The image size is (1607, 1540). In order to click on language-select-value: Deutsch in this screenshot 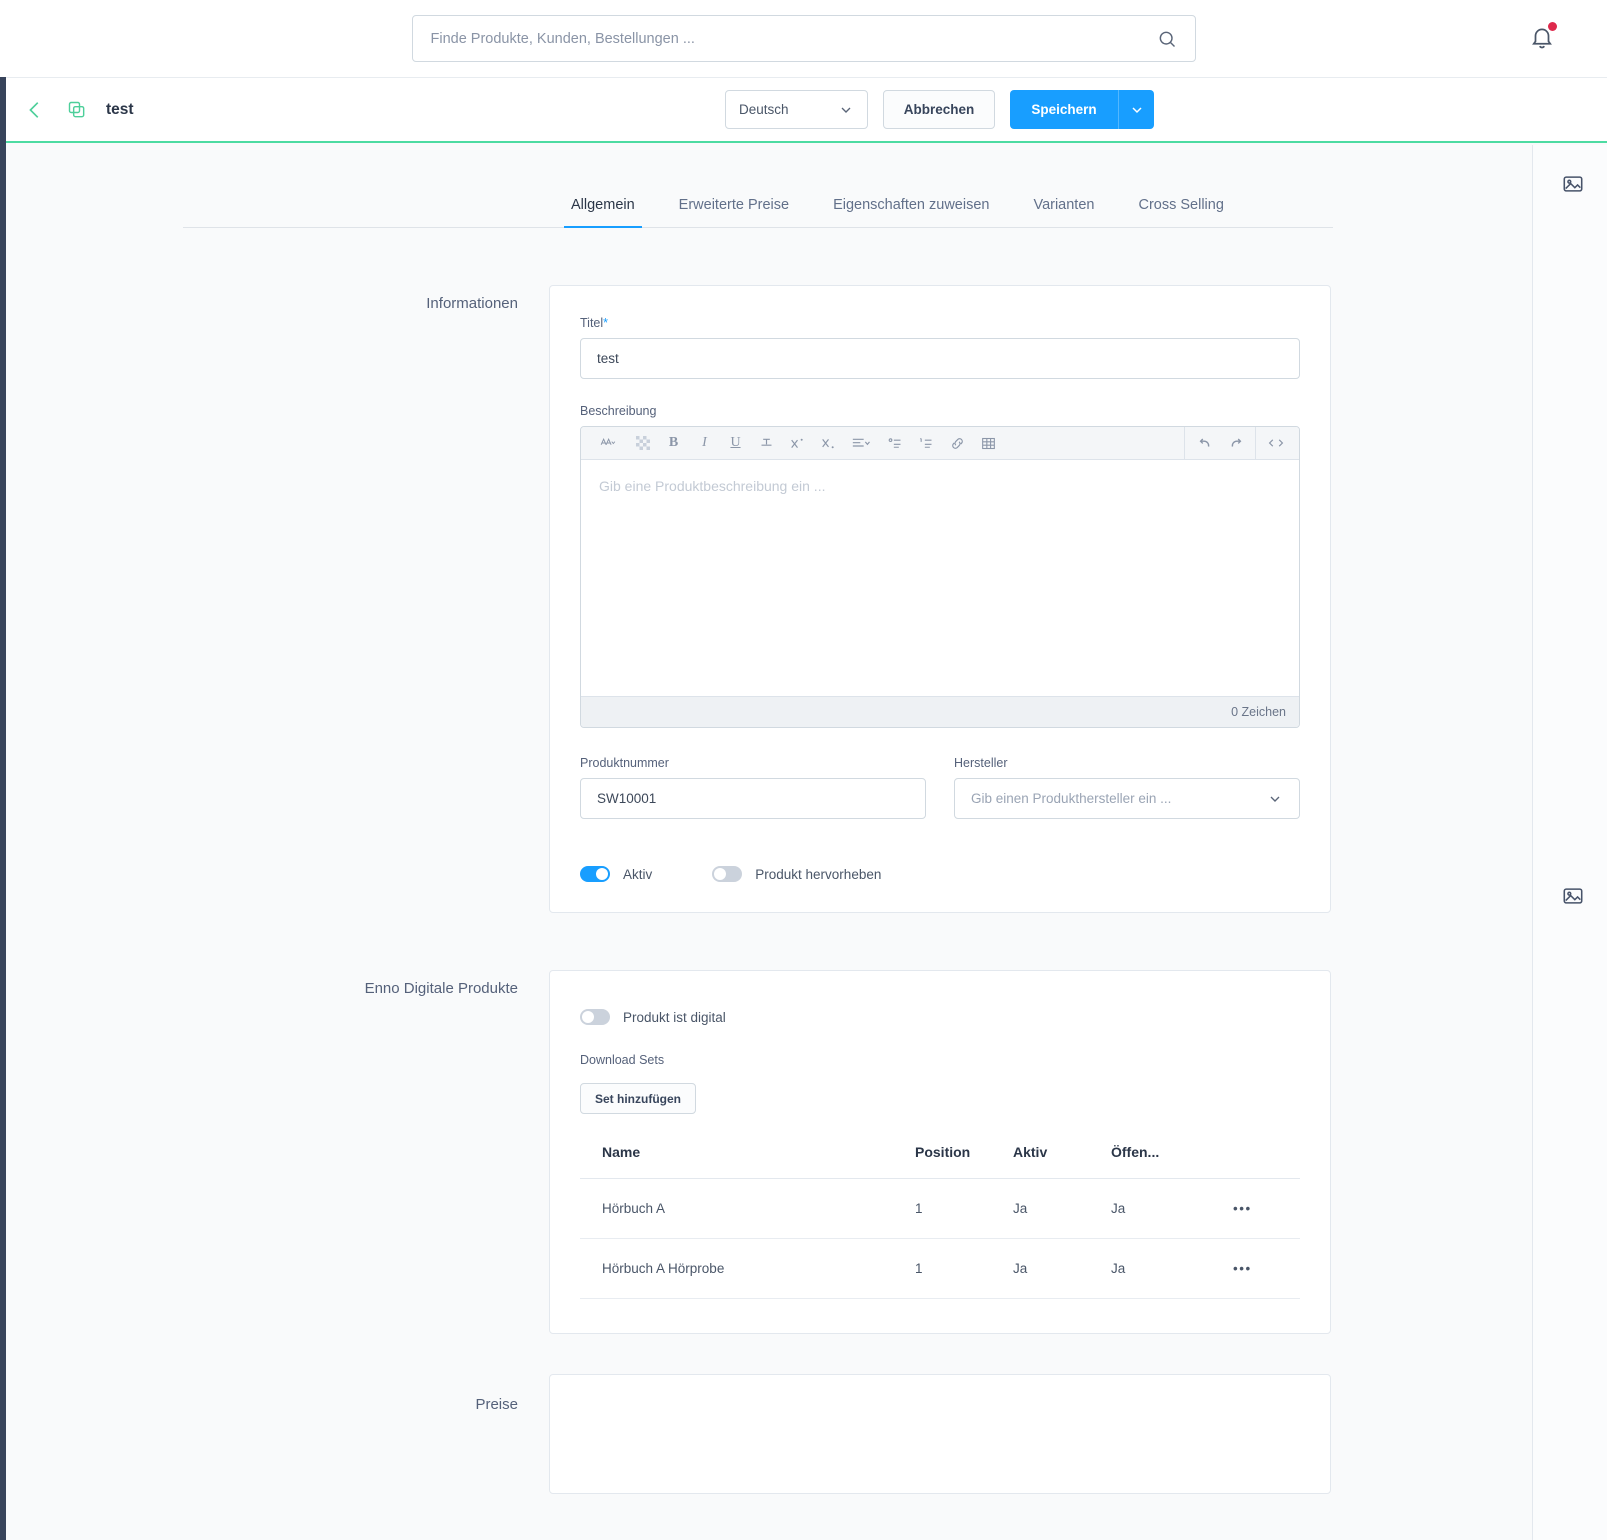, I will do `click(764, 109)`.